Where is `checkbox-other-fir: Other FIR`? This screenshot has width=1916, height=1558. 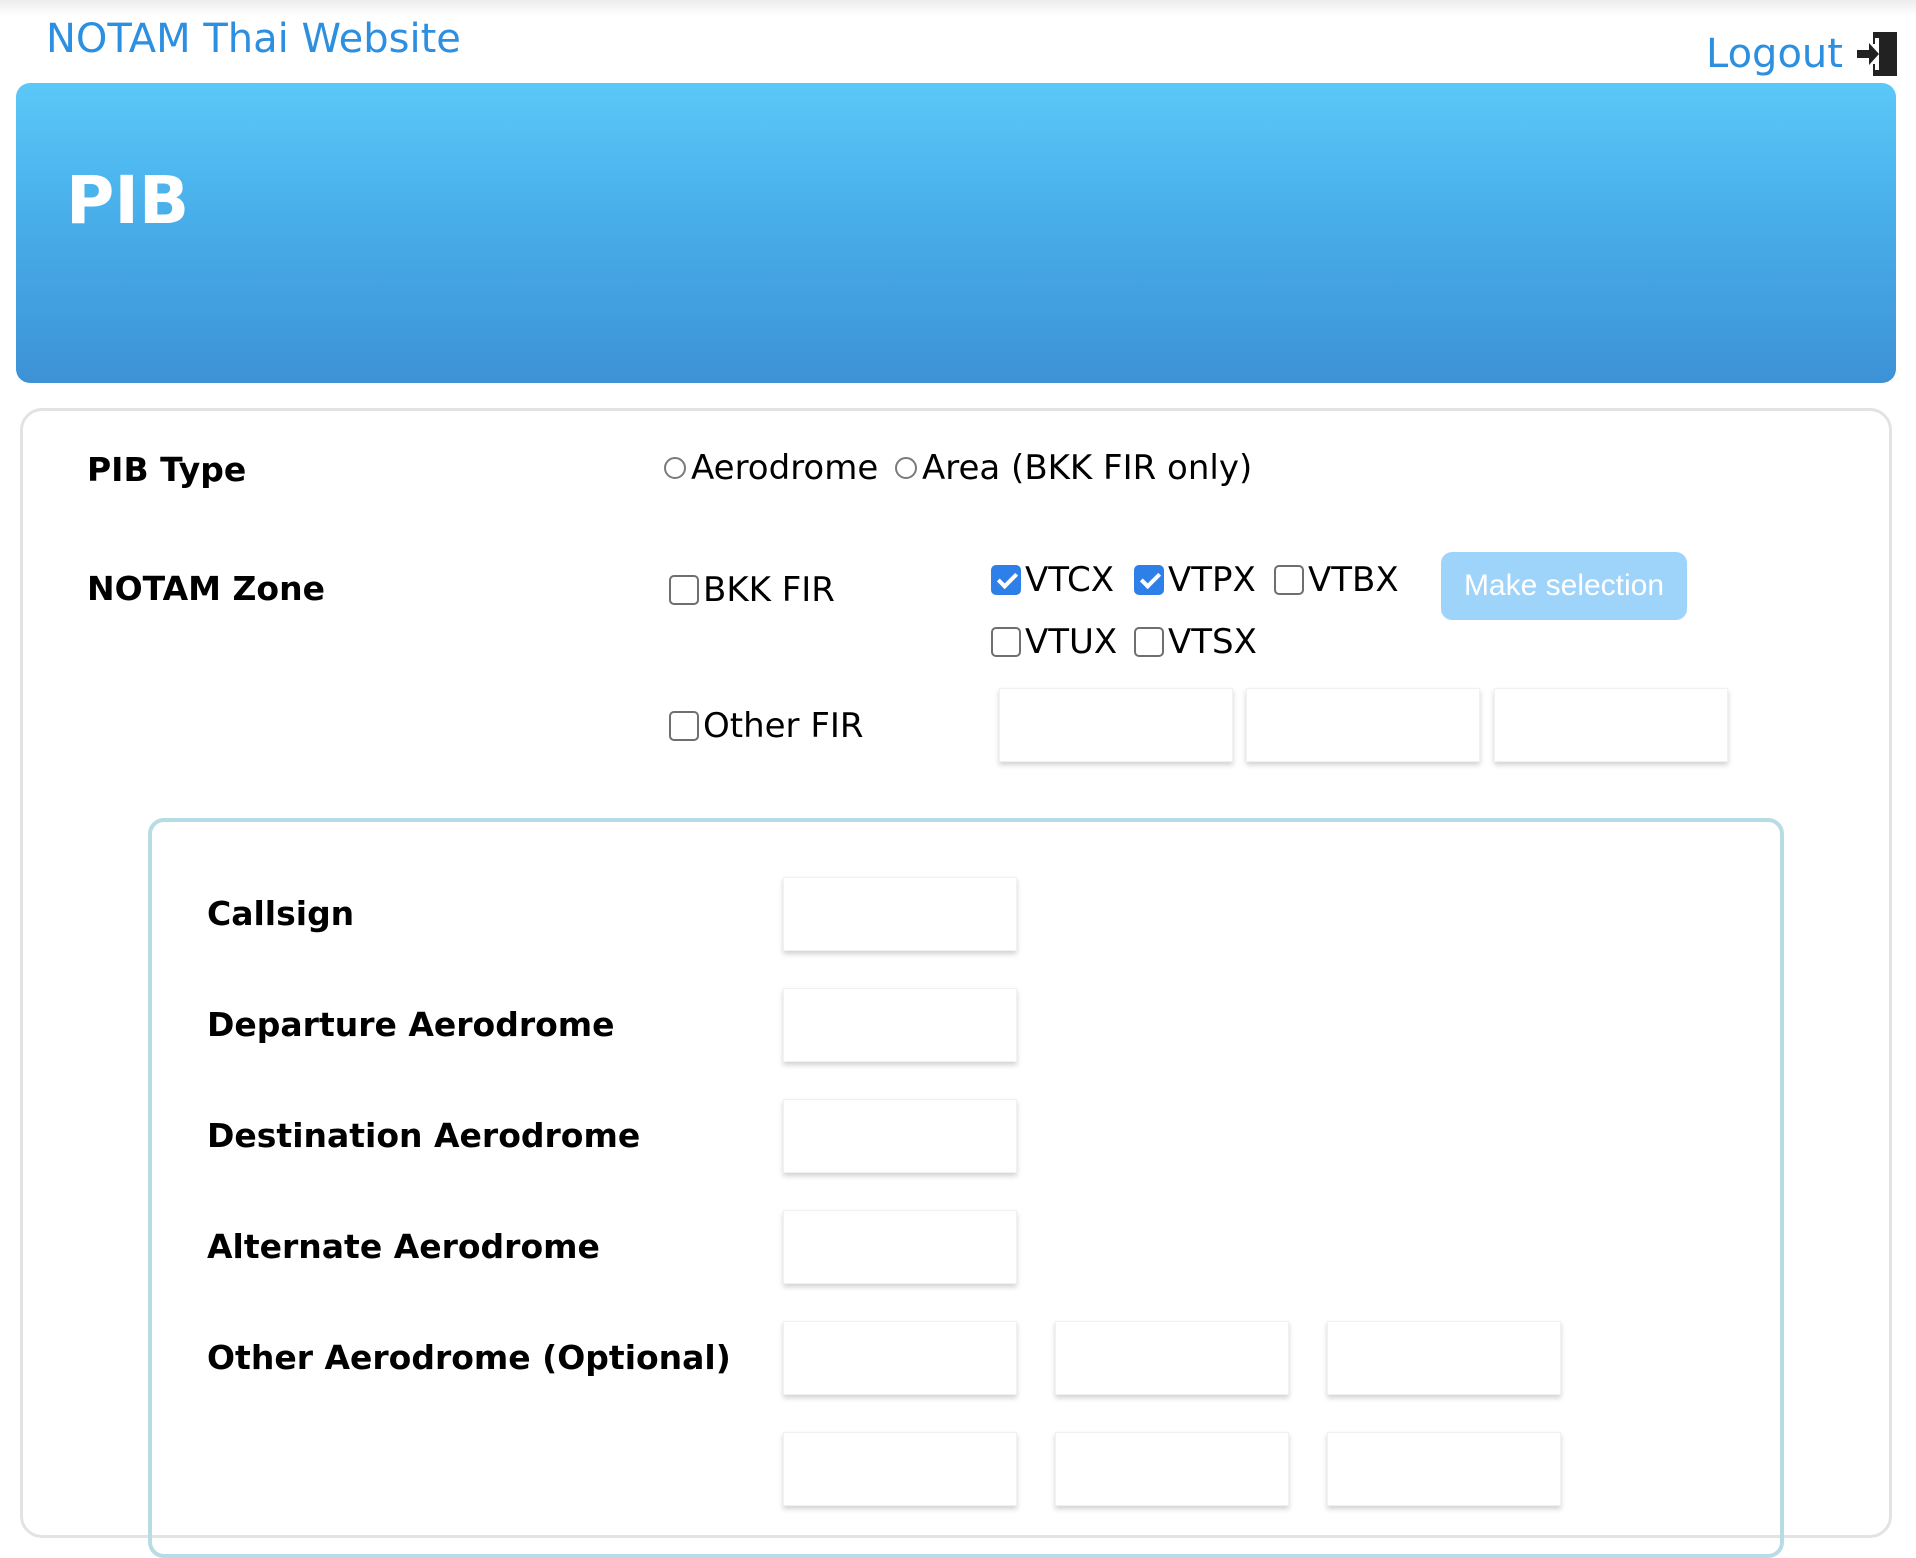
checkbox-other-fir: Other FIR is located at coordinates (766, 726).